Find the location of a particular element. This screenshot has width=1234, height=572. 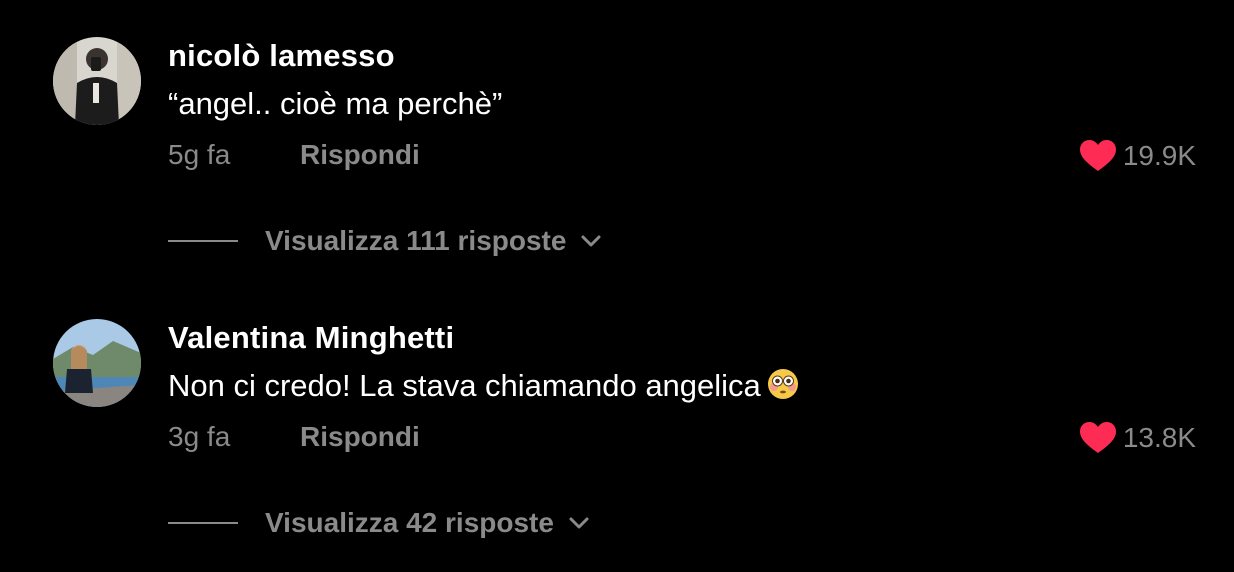

comment-username: Valentina Minghetti is located at coordinates (311, 338).